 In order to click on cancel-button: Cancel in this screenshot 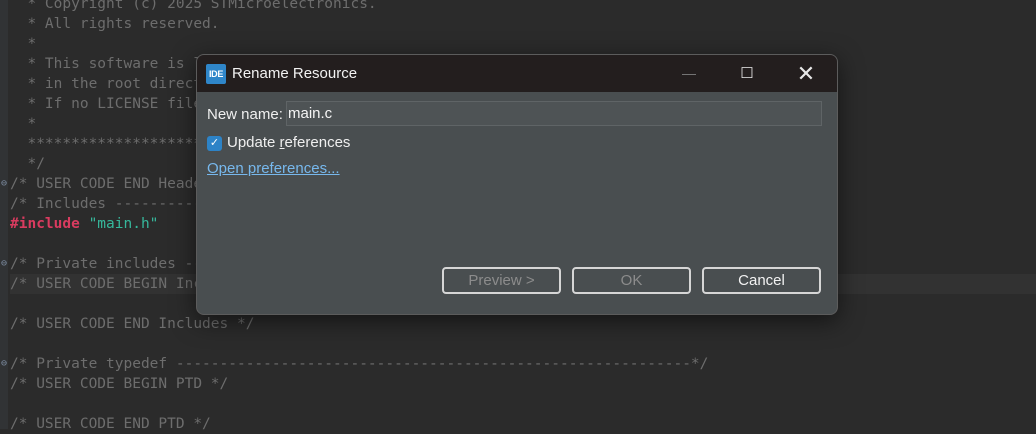, I will do `click(761, 280)`.